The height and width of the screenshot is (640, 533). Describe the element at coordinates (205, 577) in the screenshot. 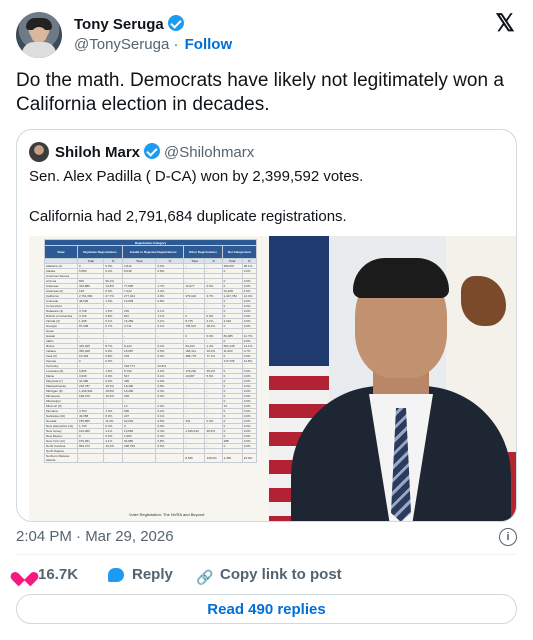

I see `link-icon: 🔗` at that location.